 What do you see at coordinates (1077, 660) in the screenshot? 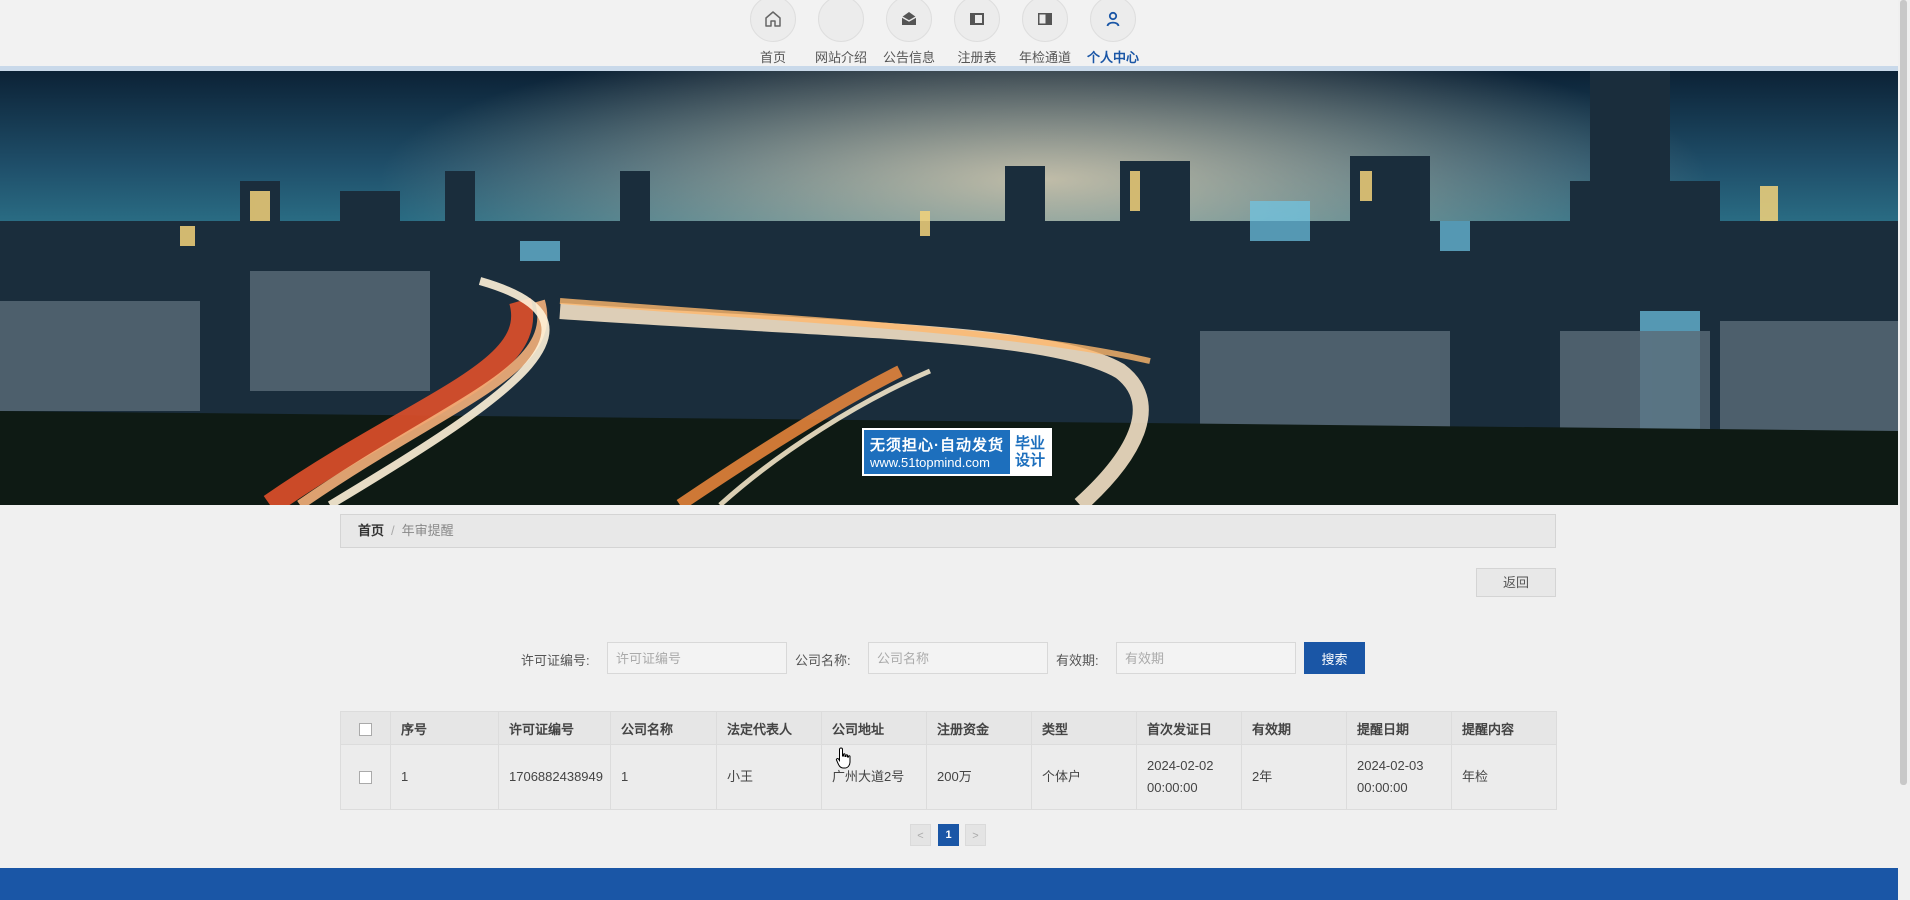
I see `validity-label: 有效期:` at bounding box center [1077, 660].